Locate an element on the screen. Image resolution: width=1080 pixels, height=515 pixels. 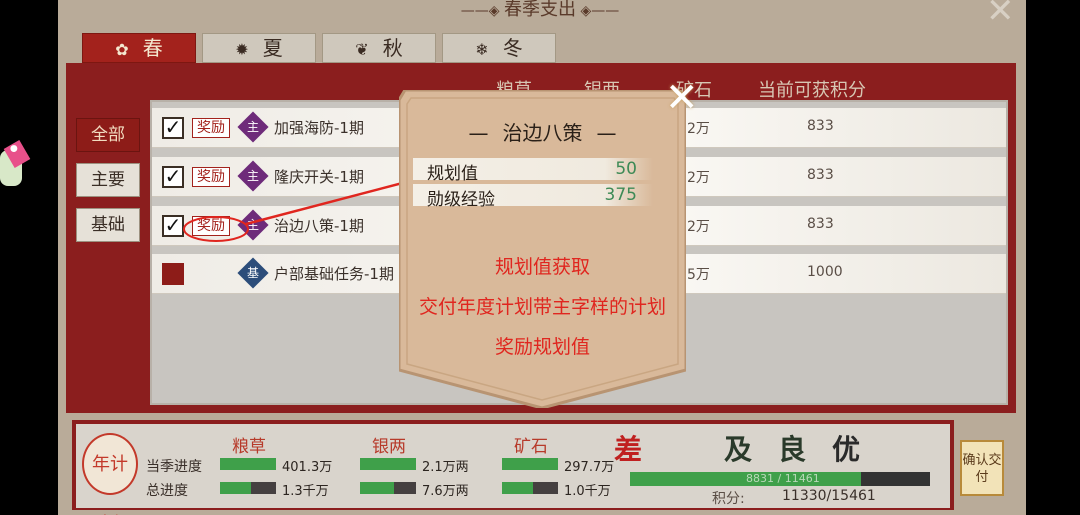
rank-exp-value: 375 is located at coordinates (620, 195).